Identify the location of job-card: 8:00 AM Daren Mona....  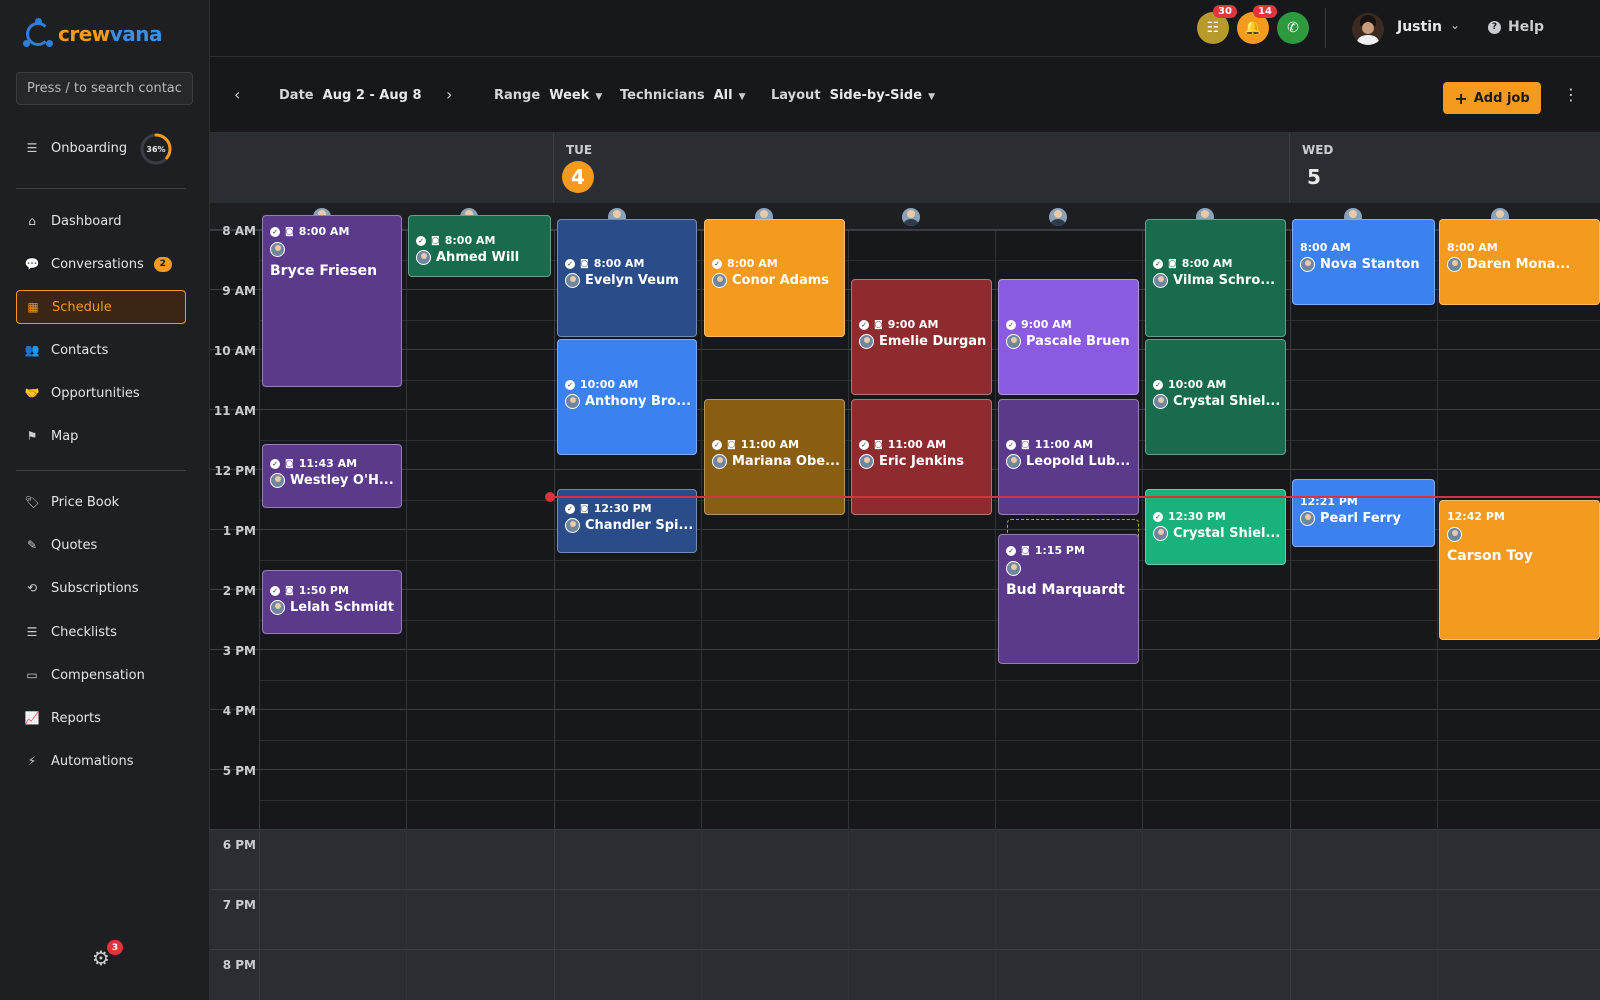
(1519, 262).